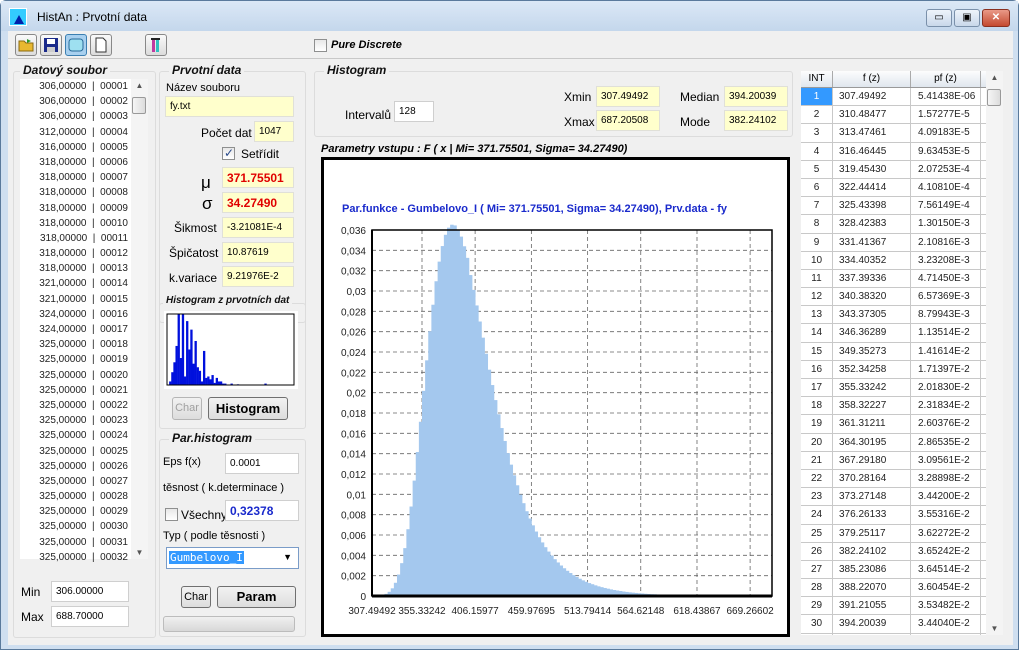  What do you see at coordinates (817, 515) in the screenshot?
I see `cell-int: 24` at bounding box center [817, 515].